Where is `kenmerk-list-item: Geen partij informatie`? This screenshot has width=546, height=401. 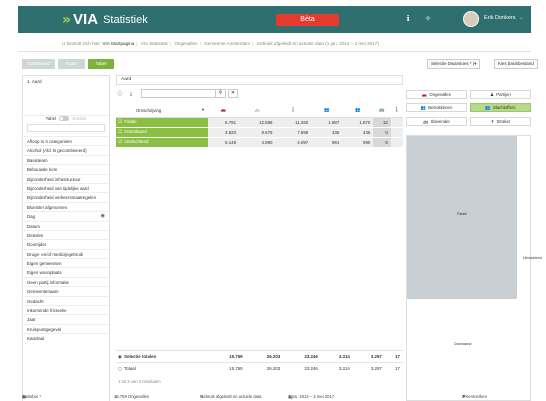 kenmerk-list-item: Geen partij informatie is located at coordinates (66, 281).